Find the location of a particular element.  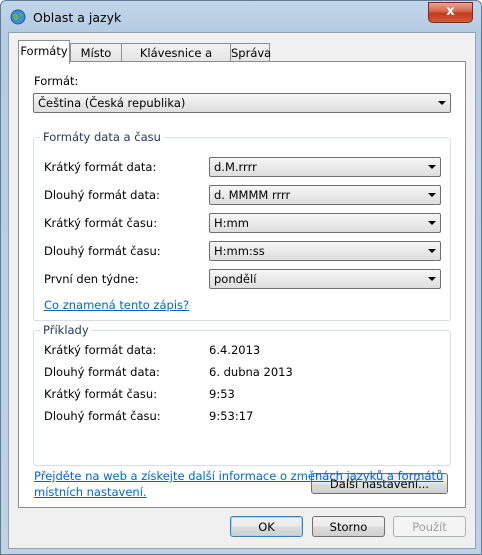

short-date-label: Krátký formát data: is located at coordinates (100, 167).